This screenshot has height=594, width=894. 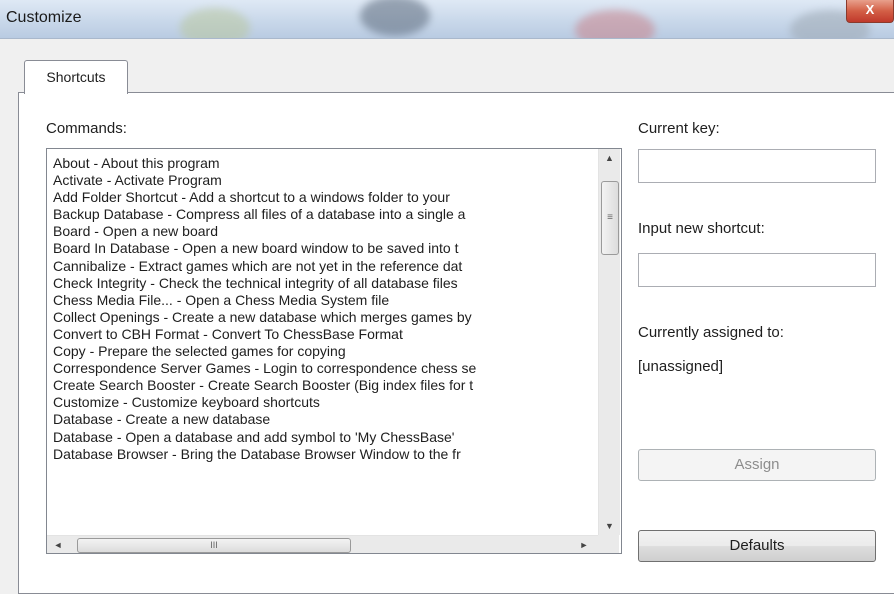 I want to click on list-item: About - About this program, so click(x=324, y=163).